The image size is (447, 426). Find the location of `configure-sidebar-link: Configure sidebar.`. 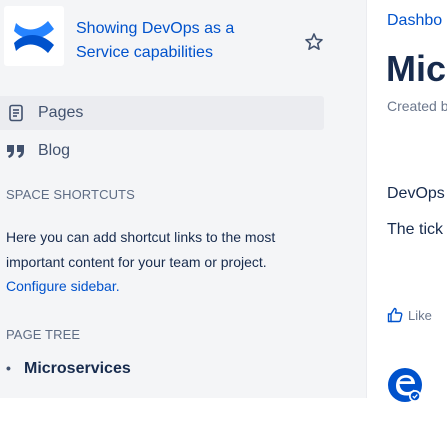

configure-sidebar-link: Configure sidebar. is located at coordinates (63, 286).